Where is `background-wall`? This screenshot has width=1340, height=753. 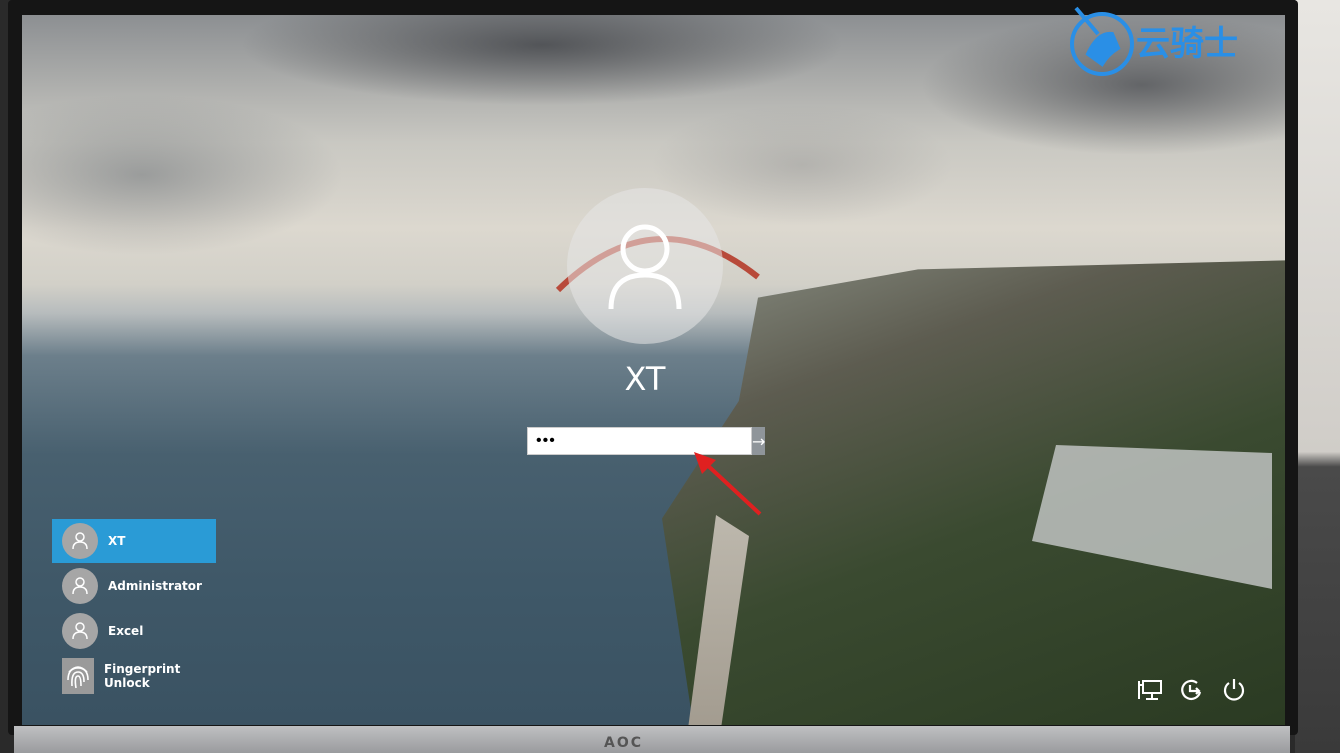
background-wall is located at coordinates (1317, 376).